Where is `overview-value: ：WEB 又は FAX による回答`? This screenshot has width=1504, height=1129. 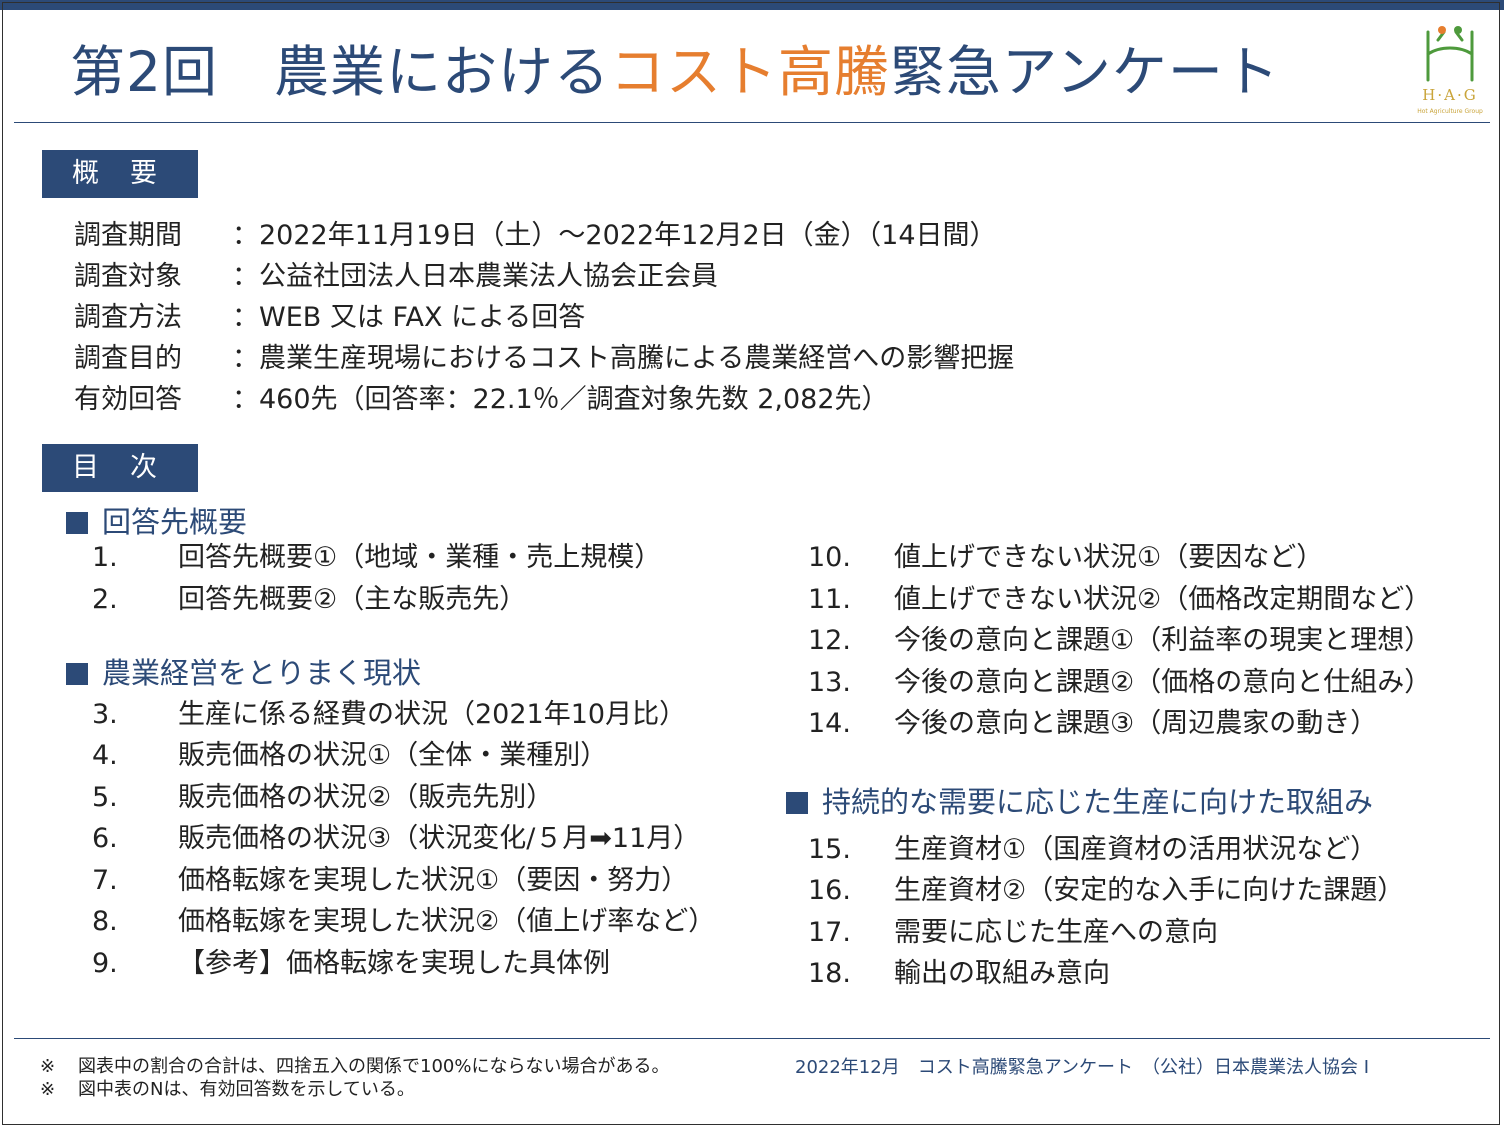
overview-value: ：WEB 又は FAX による回答 is located at coordinates (409, 317).